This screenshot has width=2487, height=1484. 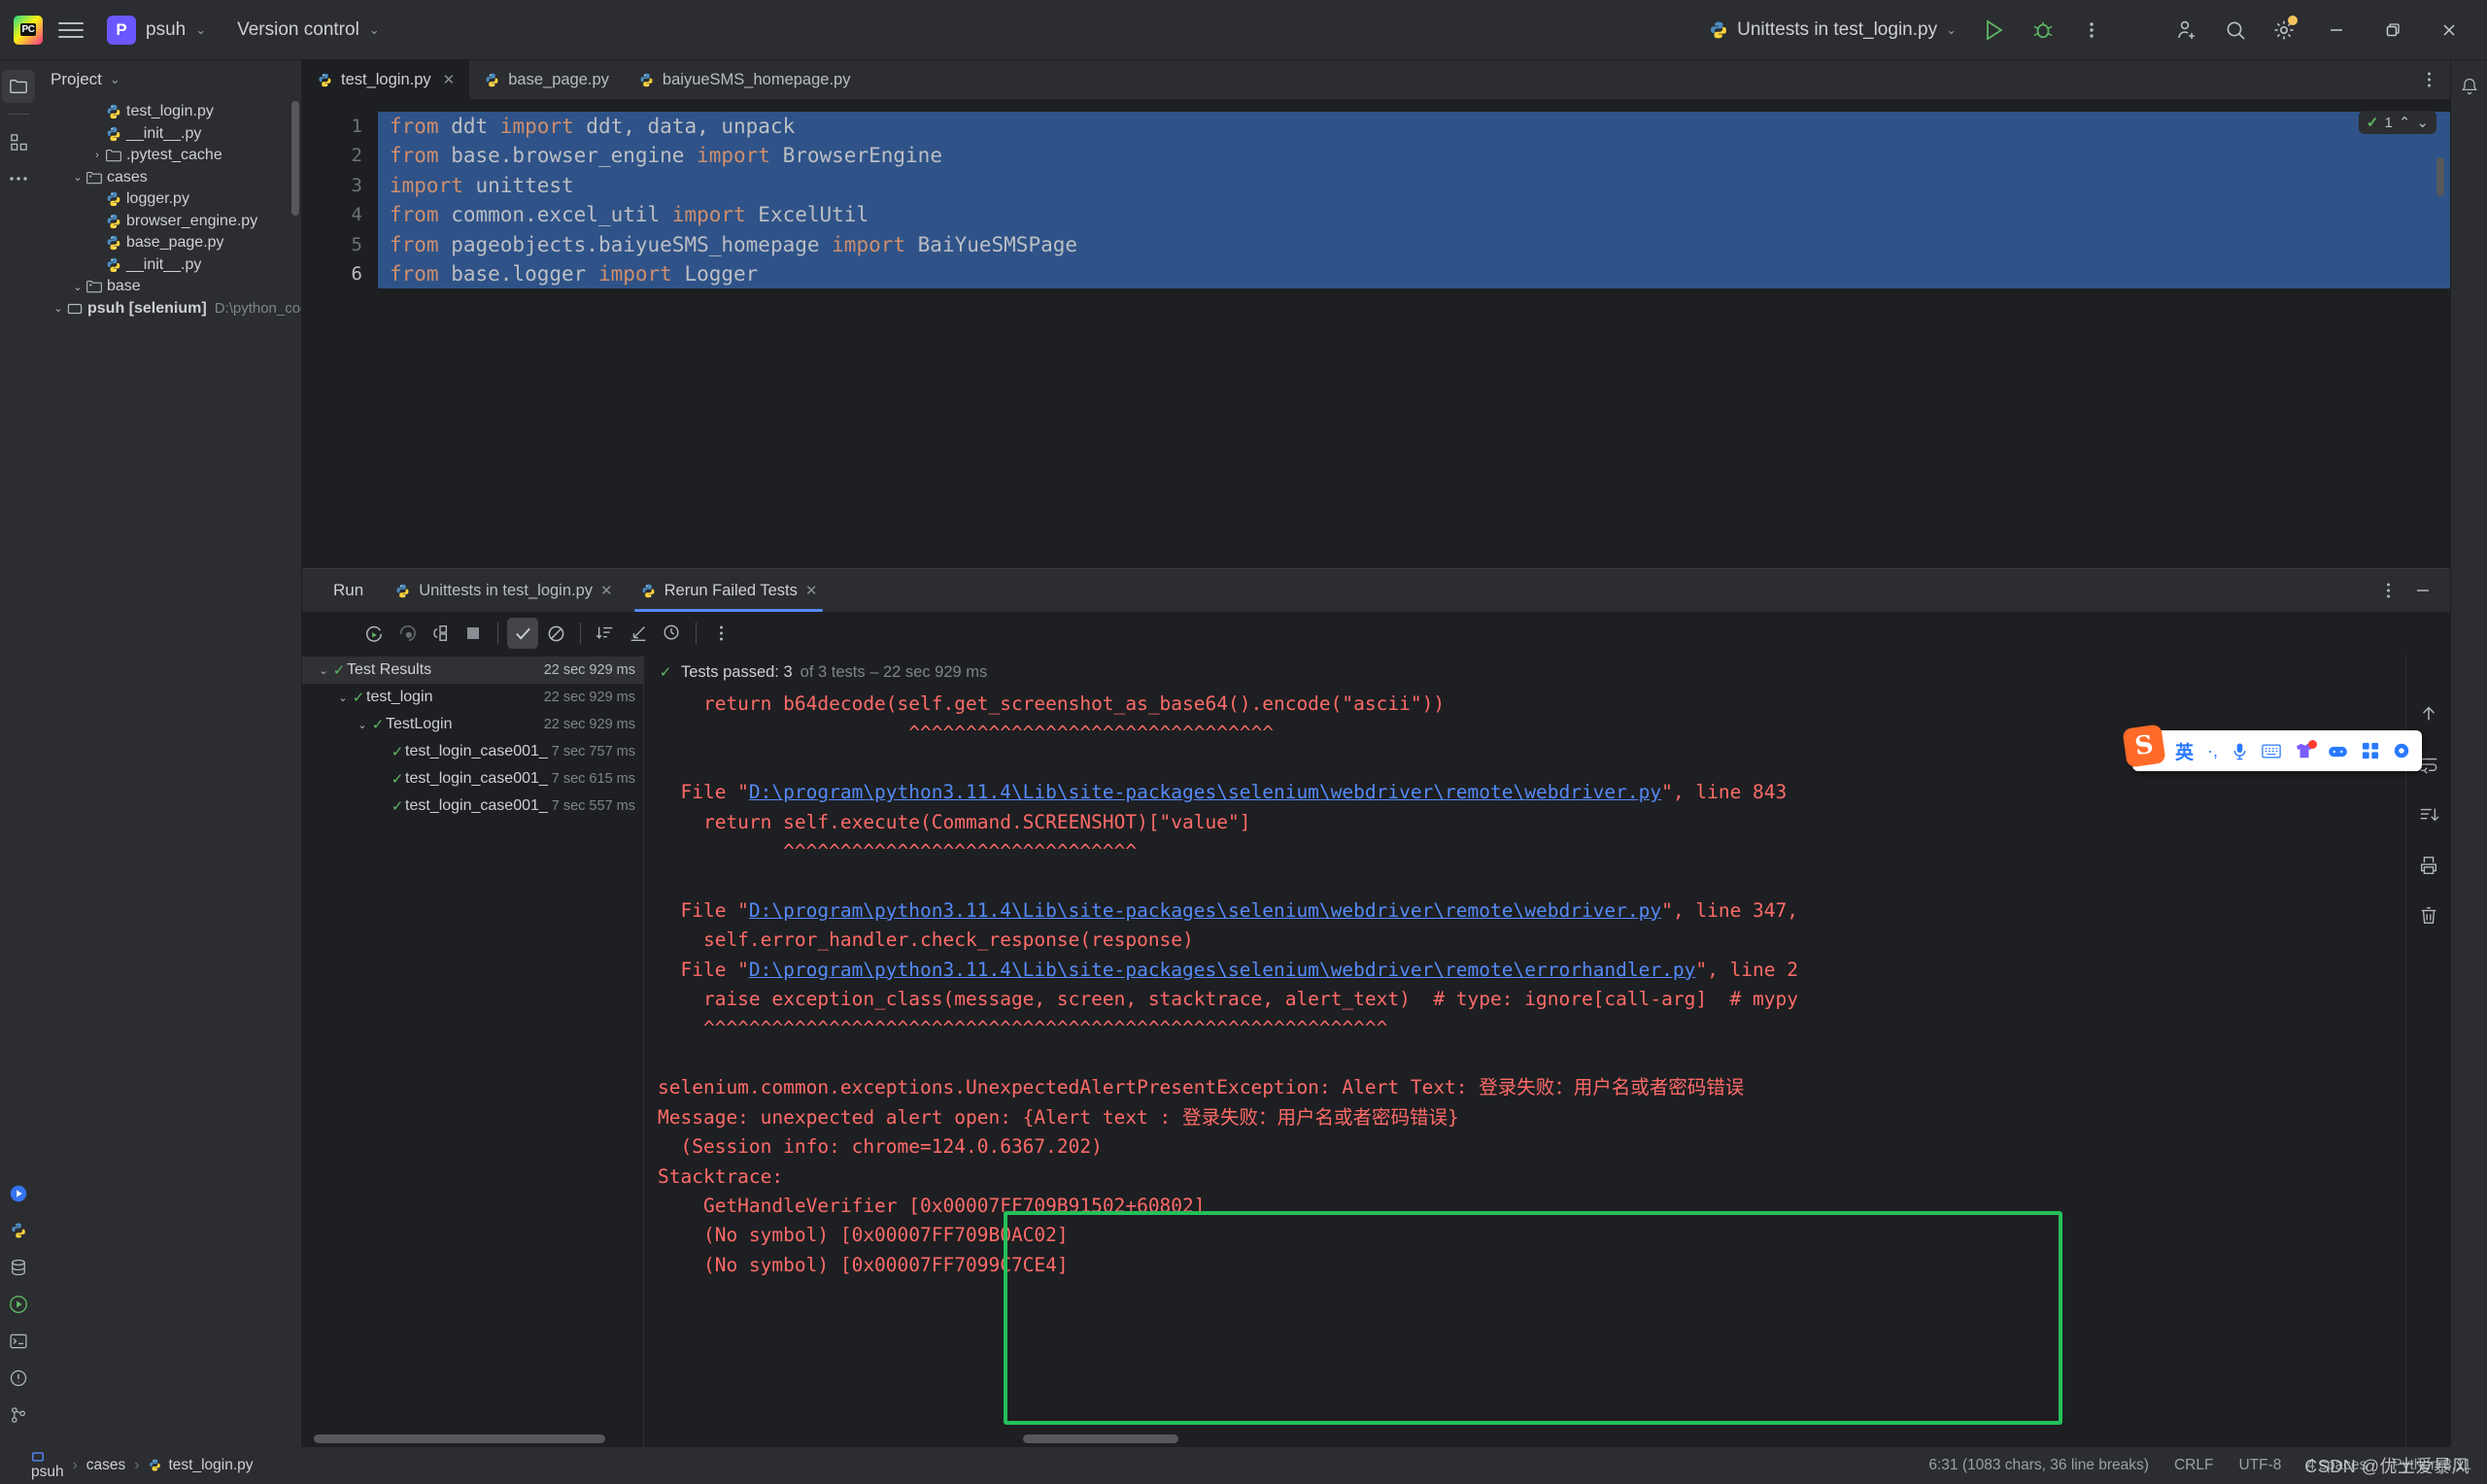 What do you see at coordinates (2397, 122) in the screenshot?
I see `inspection-widget: ✓ 1 ⌃ ⌄` at bounding box center [2397, 122].